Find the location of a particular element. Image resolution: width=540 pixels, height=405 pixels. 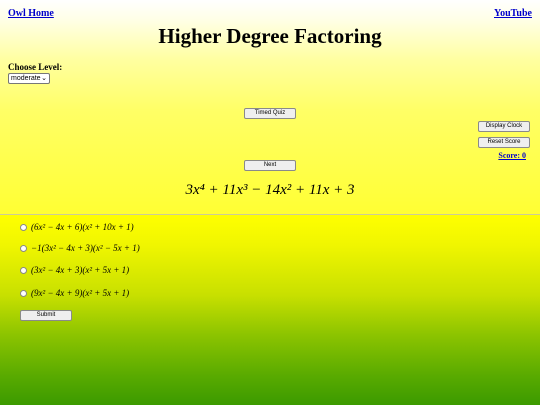

level-selected-value: moderate is located at coordinates (26, 78).